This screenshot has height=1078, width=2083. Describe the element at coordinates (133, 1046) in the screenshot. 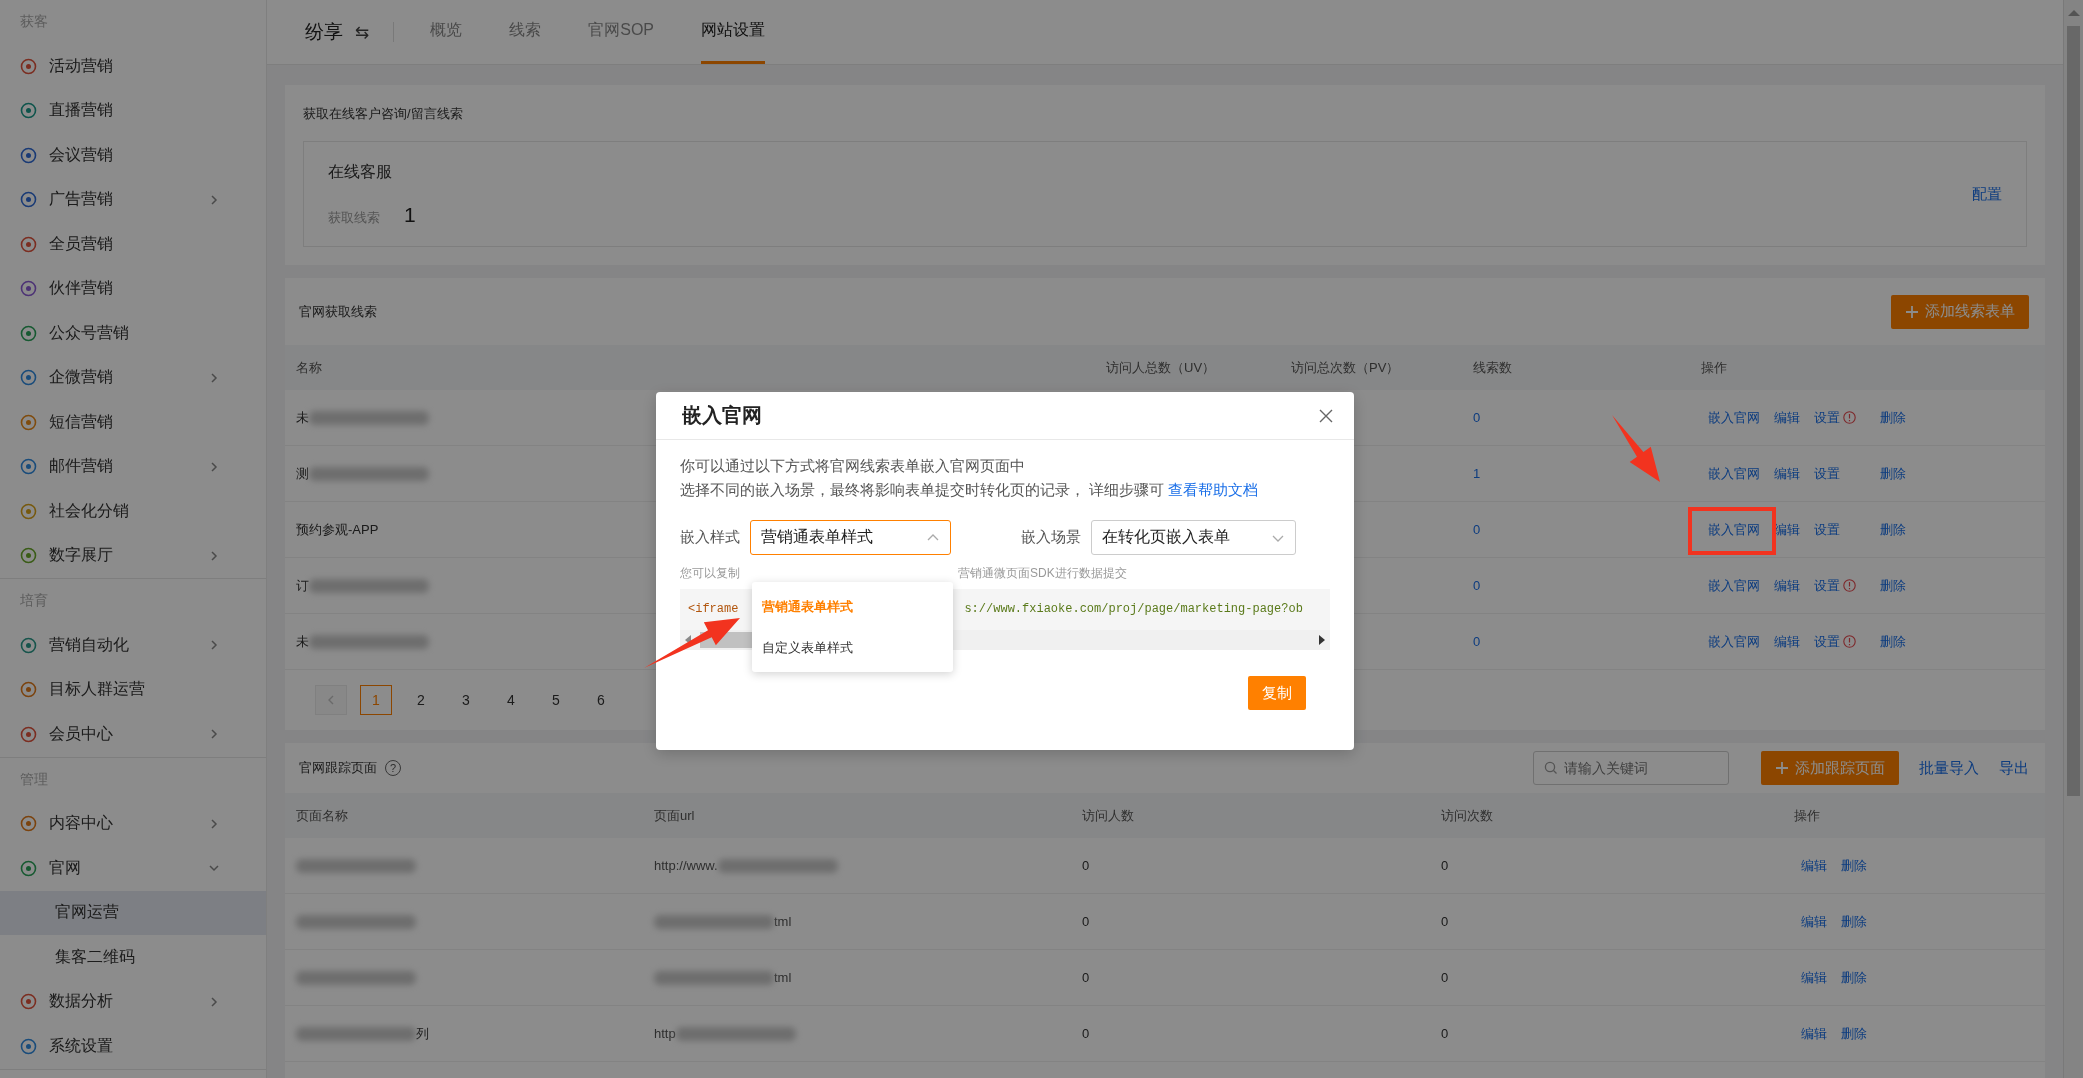

I see `sidebar-item: 系统设置` at that location.